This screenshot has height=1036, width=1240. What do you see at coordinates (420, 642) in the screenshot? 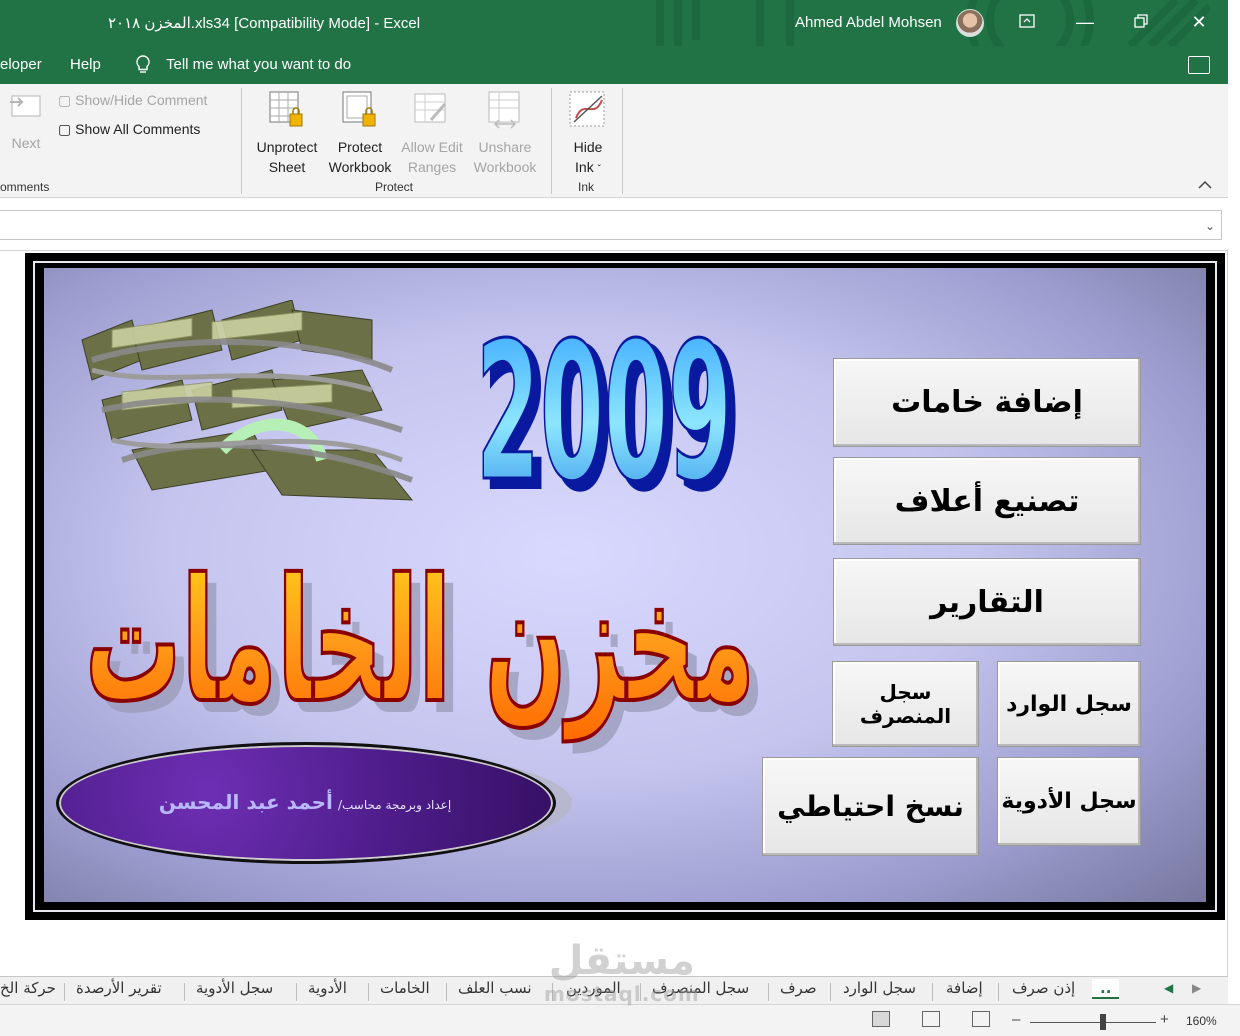
I see `main-title-text: مخزن الخامات` at bounding box center [420, 642].